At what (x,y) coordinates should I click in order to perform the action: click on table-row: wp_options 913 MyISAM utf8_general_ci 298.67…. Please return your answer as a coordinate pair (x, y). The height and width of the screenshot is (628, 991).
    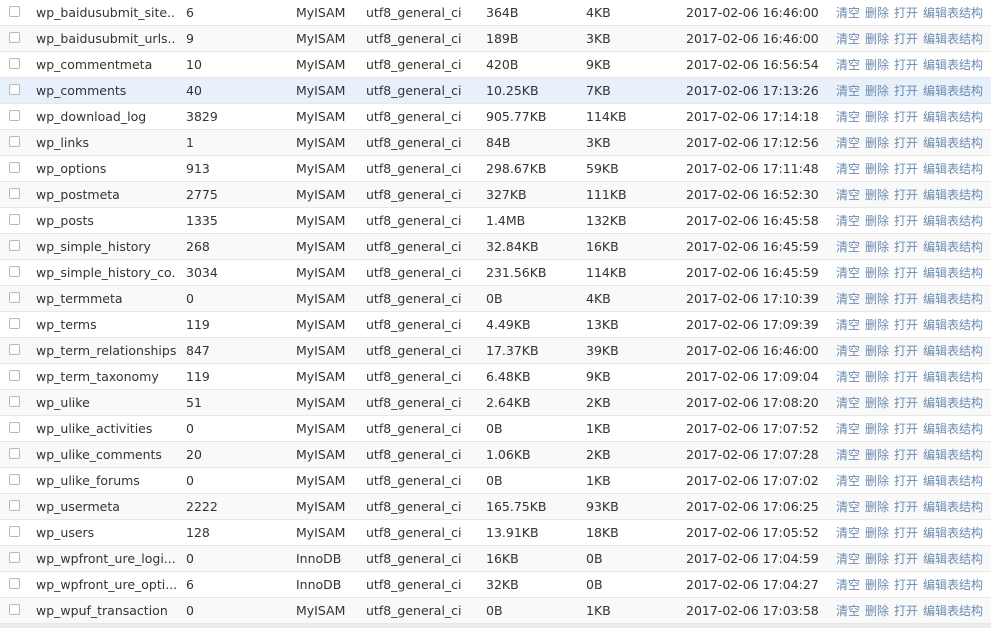
    Looking at the image, I should click on (495, 169).